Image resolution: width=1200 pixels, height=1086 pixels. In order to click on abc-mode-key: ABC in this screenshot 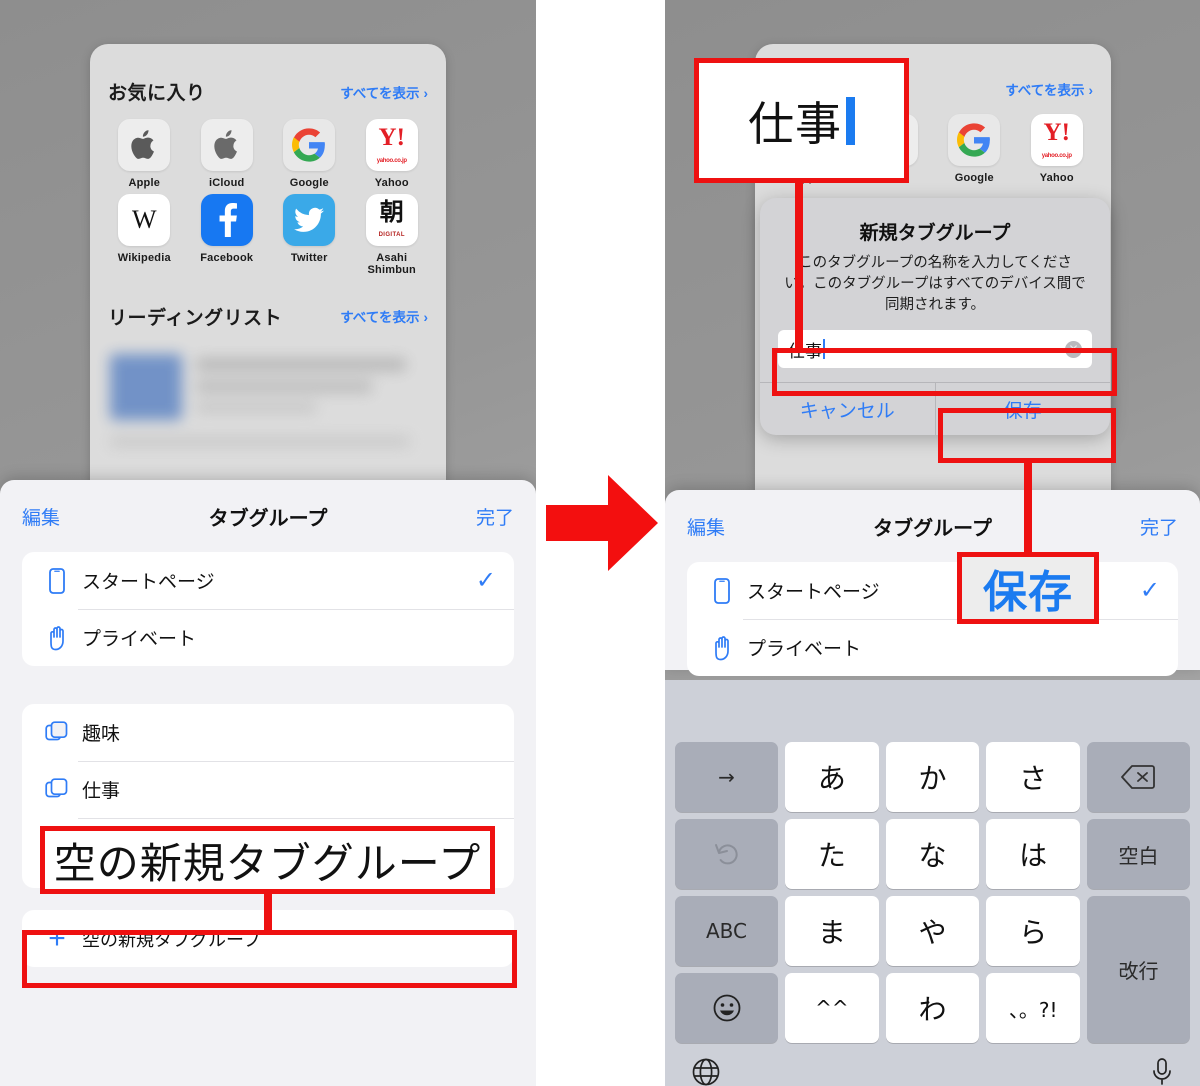, I will do `click(726, 931)`.